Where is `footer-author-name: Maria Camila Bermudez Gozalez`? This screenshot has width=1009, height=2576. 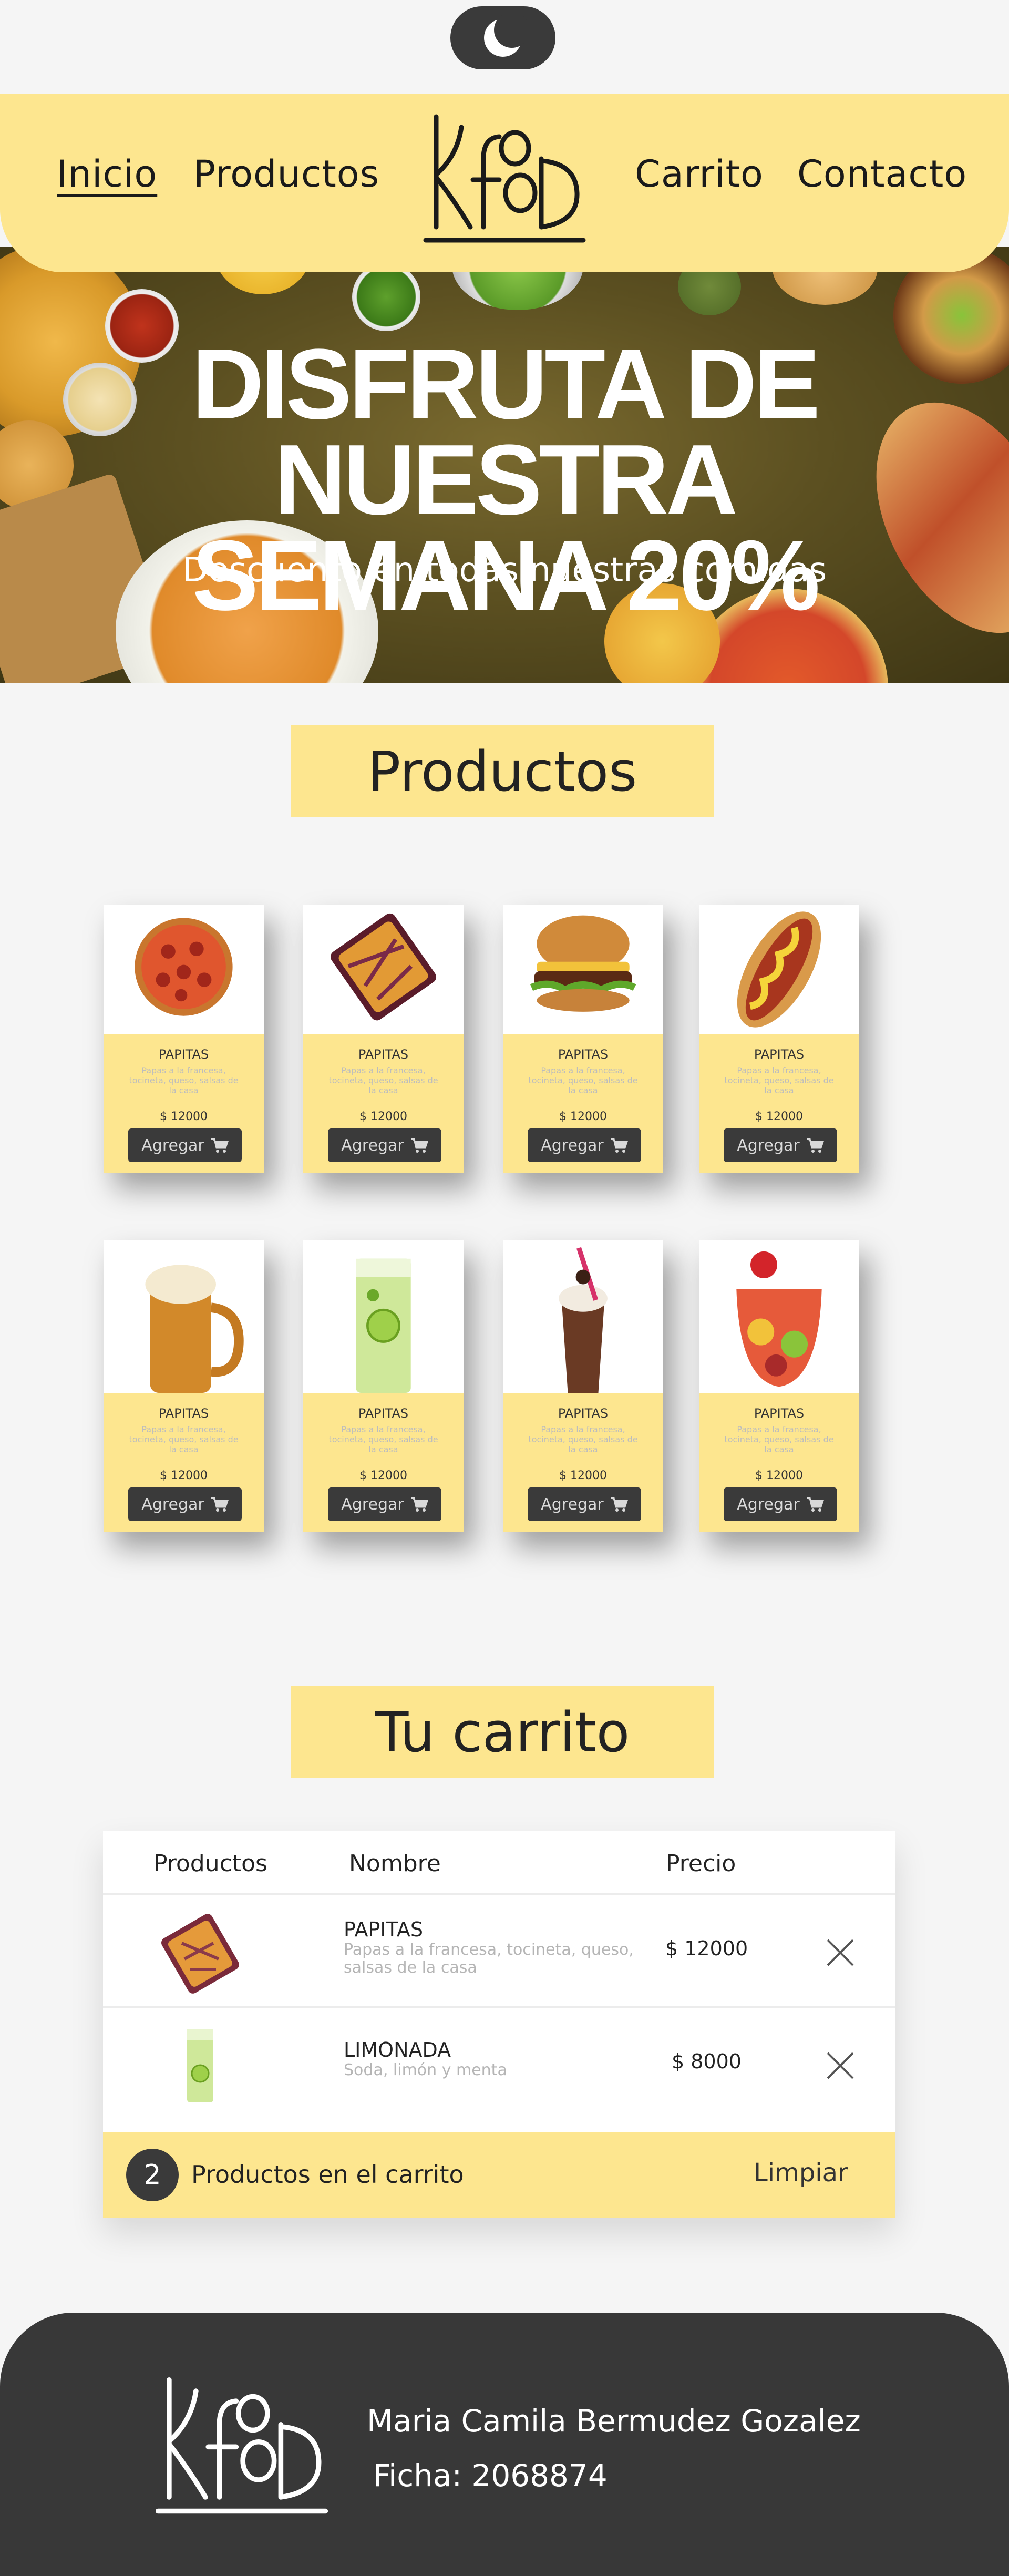 footer-author-name: Maria Camila Bermudez Gozalez is located at coordinates (614, 2421).